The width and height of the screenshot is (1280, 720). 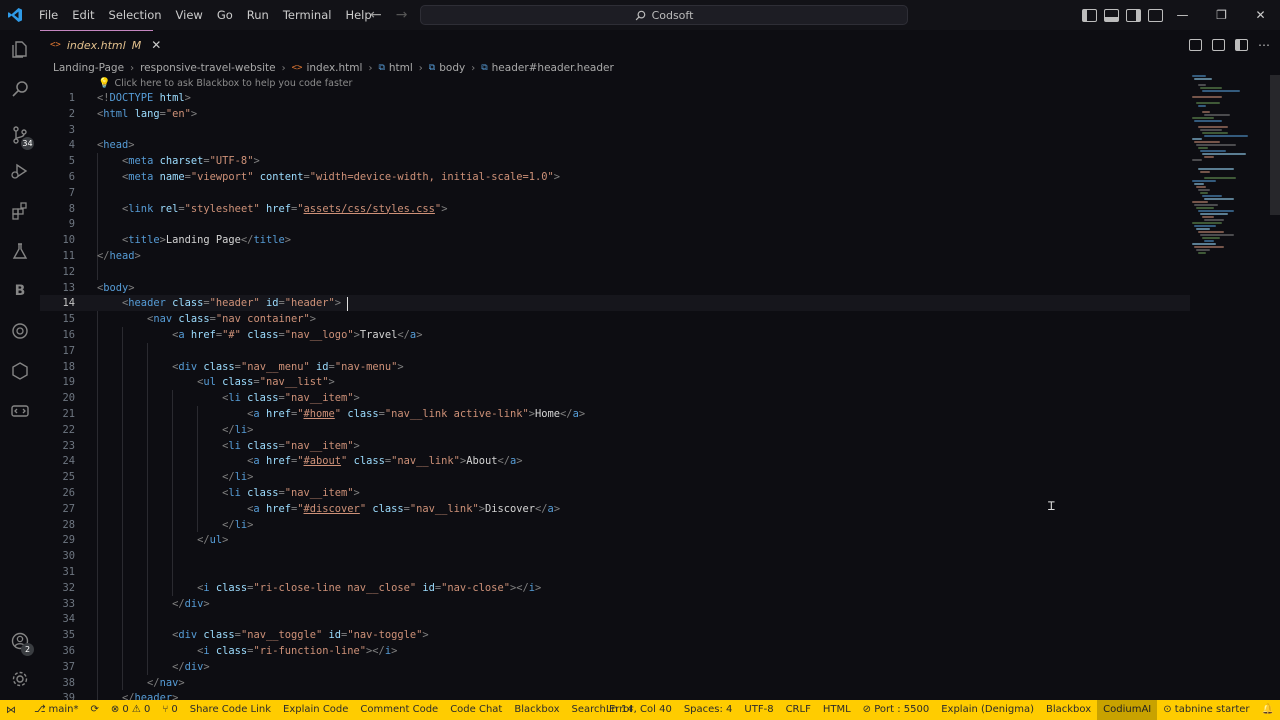 What do you see at coordinates (88, 68) in the screenshot?
I see `breadcrumb-folder-landing-page: Landing-Page` at bounding box center [88, 68].